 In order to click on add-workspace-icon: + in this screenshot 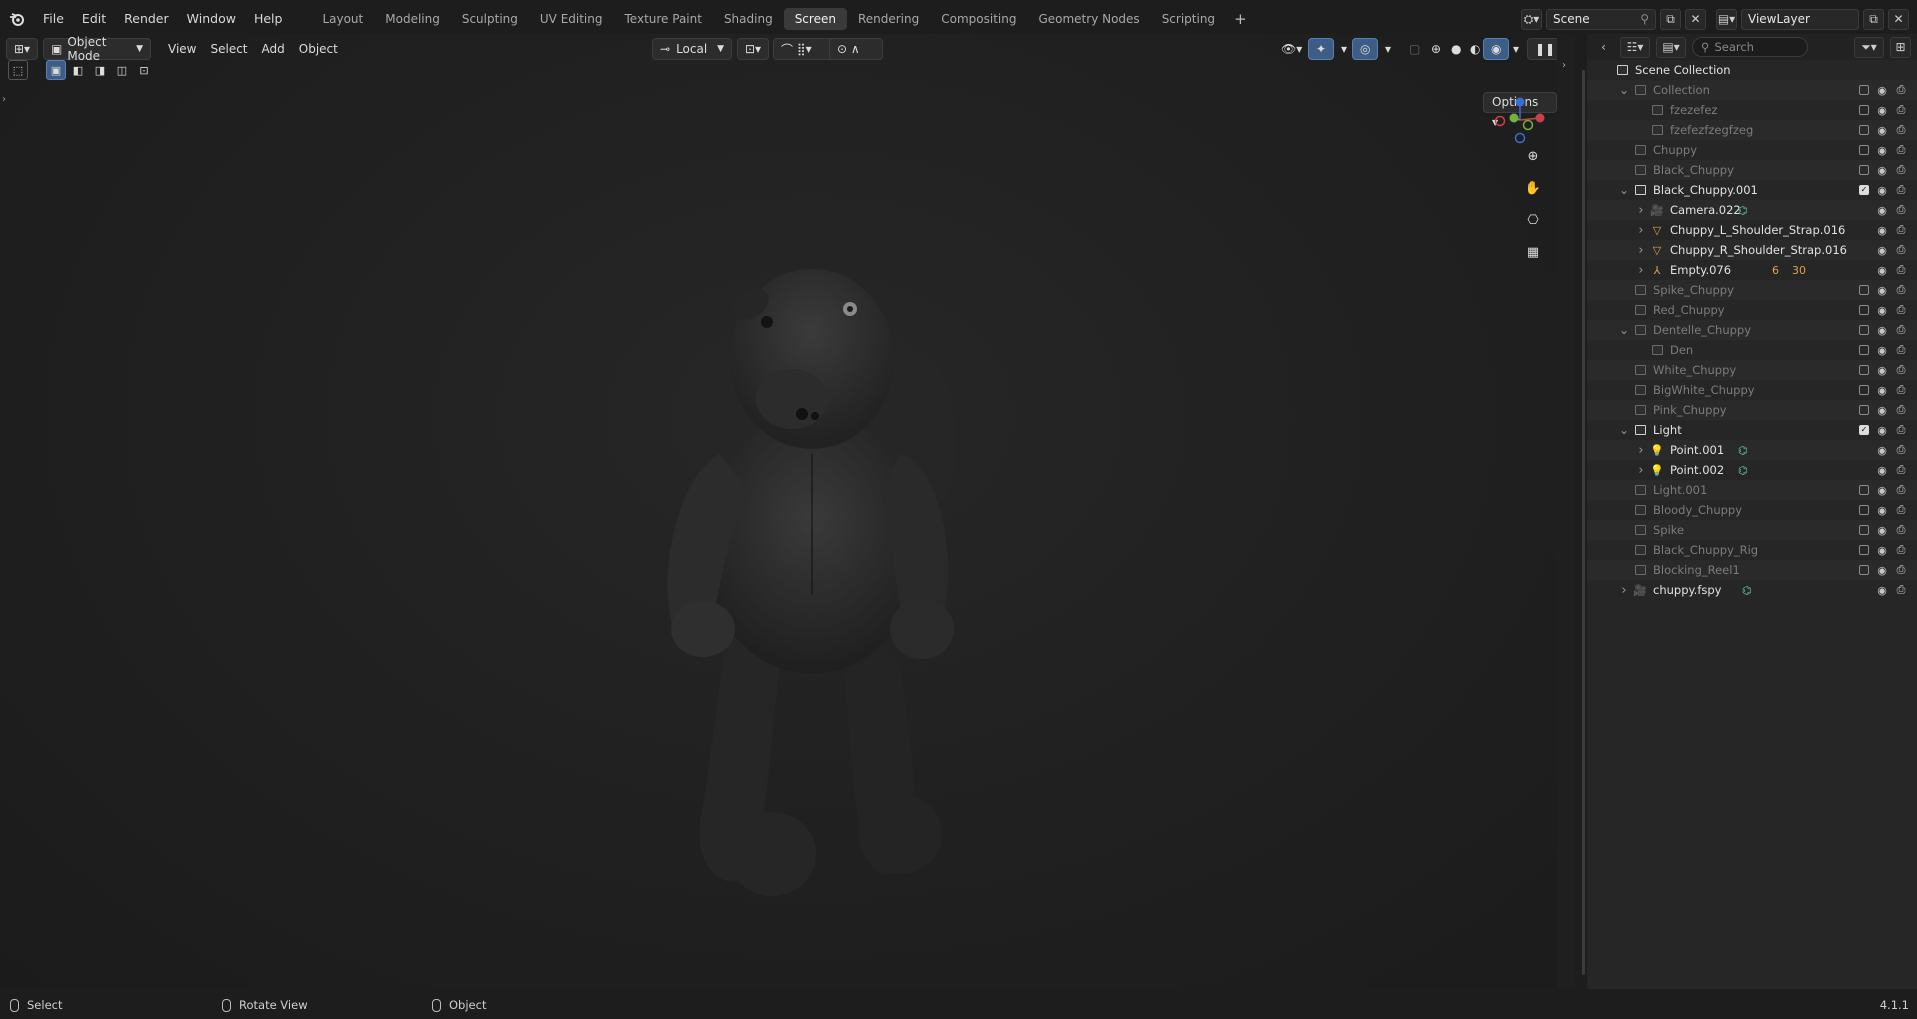, I will do `click(1240, 19)`.